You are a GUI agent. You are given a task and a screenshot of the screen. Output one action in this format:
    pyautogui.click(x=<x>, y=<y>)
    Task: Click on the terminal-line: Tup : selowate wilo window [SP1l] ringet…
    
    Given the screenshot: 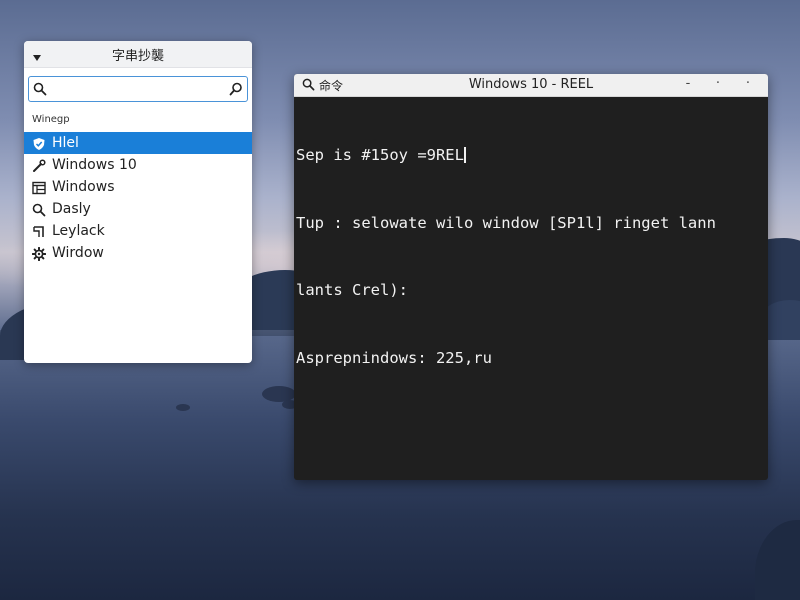 What is the action you would take?
    pyautogui.click(x=506, y=222)
    